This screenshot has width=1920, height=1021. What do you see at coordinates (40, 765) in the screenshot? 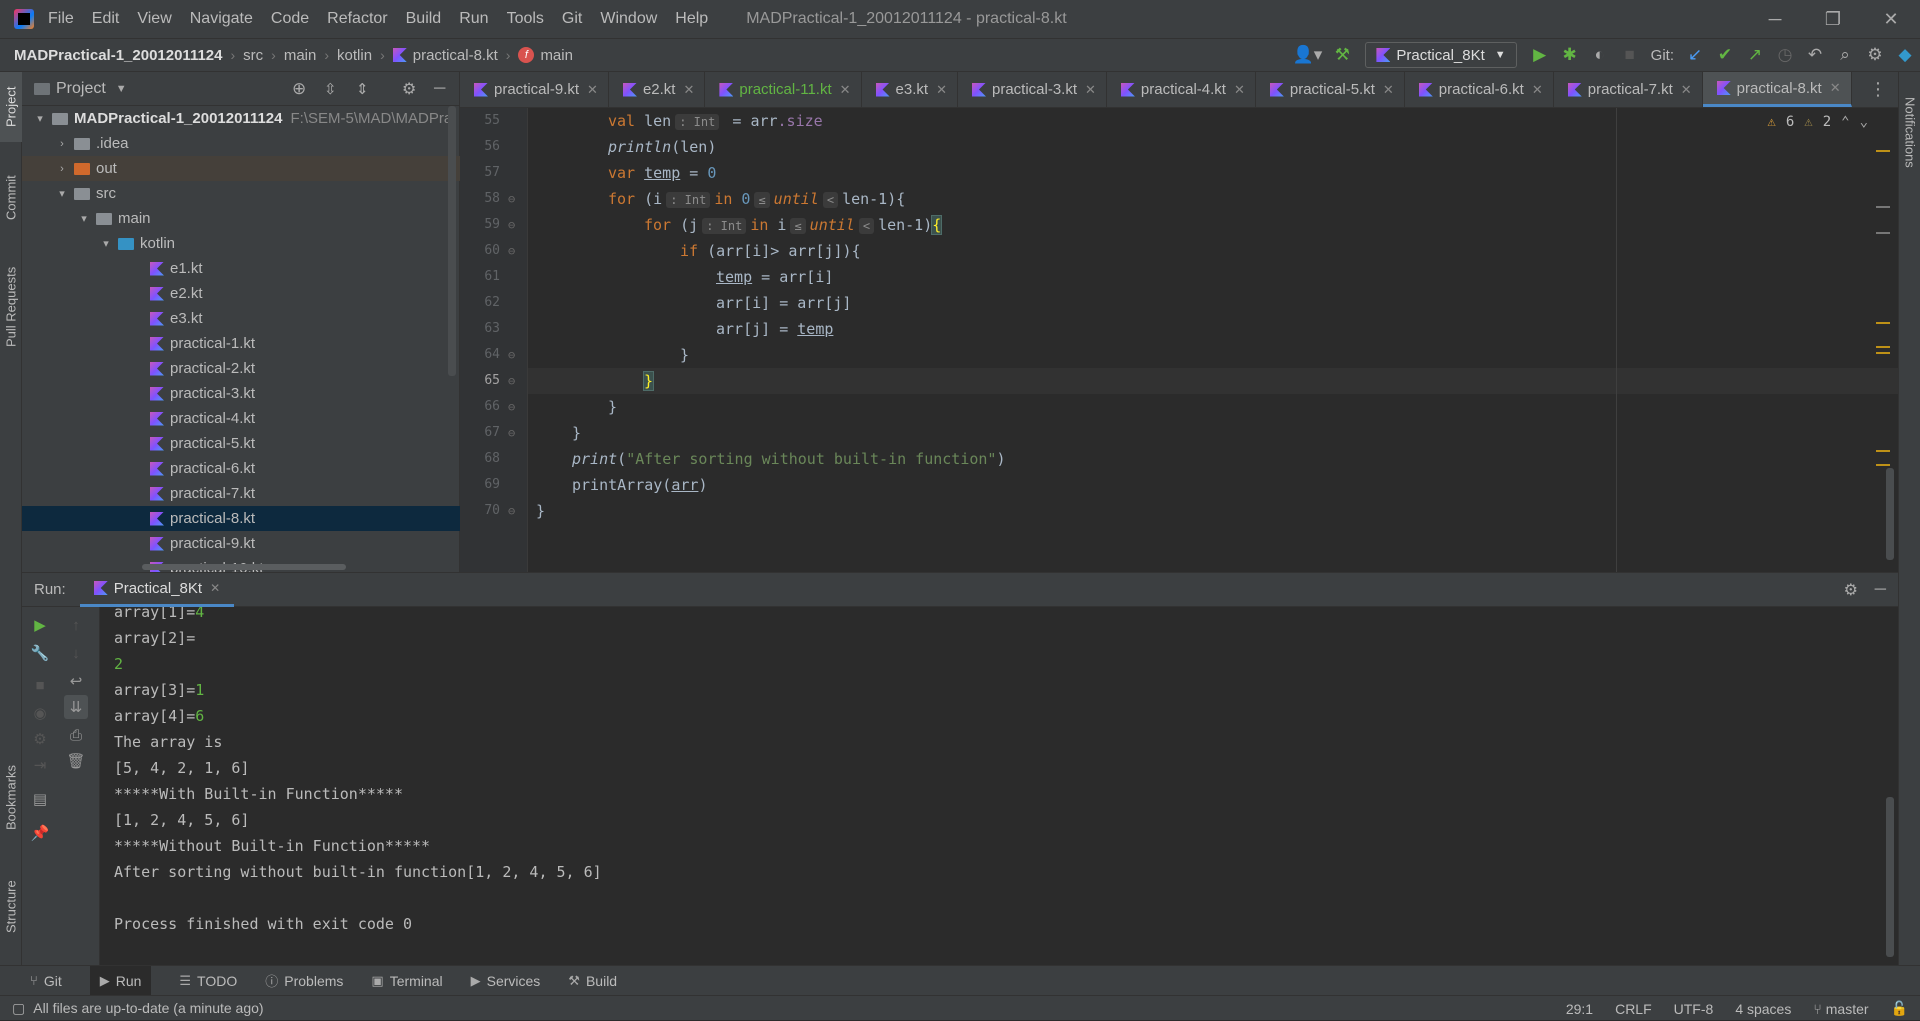
I see `exit-icon: ⇥` at bounding box center [40, 765].